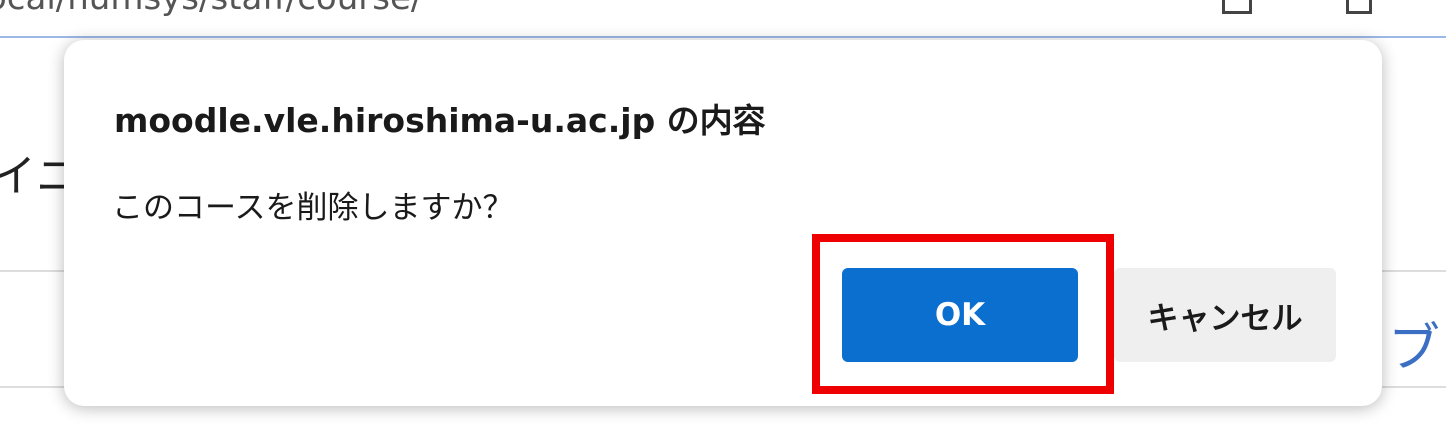  Describe the element at coordinates (723, 19) in the screenshot. I see `browser-address-bar: ocal/numsys/staff/course/` at that location.